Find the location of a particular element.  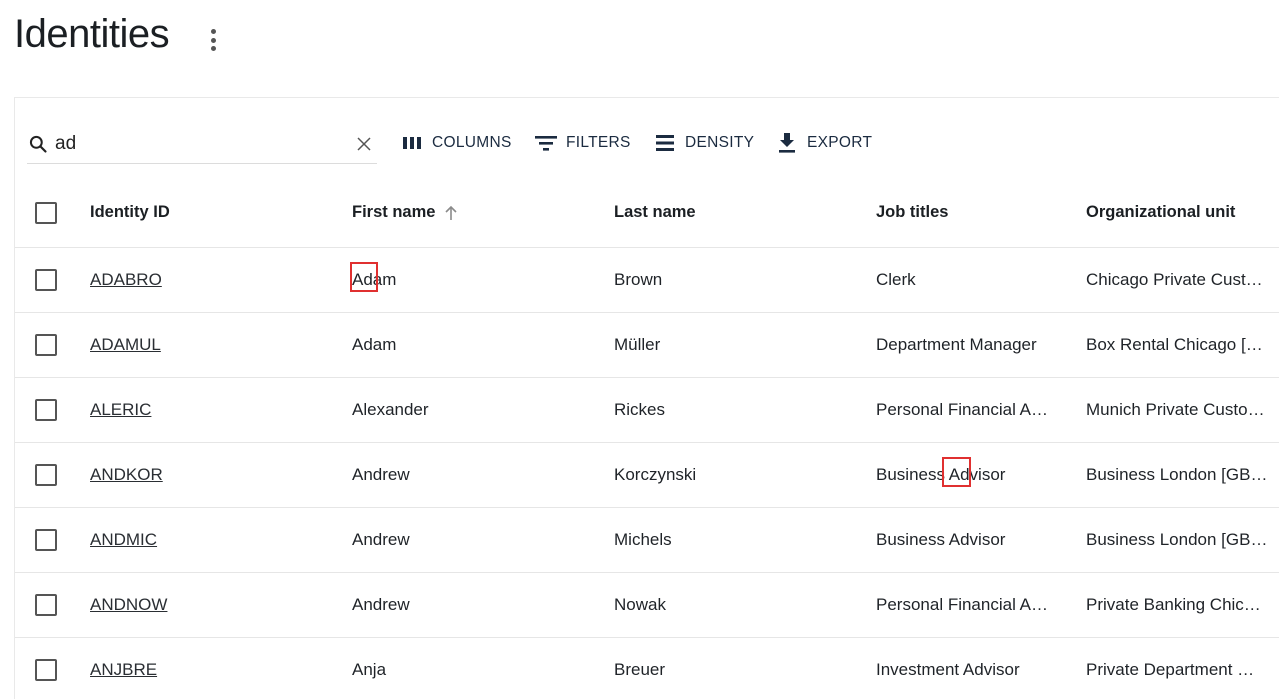

header-identity-id-label: Identity ID is located at coordinates (130, 212).